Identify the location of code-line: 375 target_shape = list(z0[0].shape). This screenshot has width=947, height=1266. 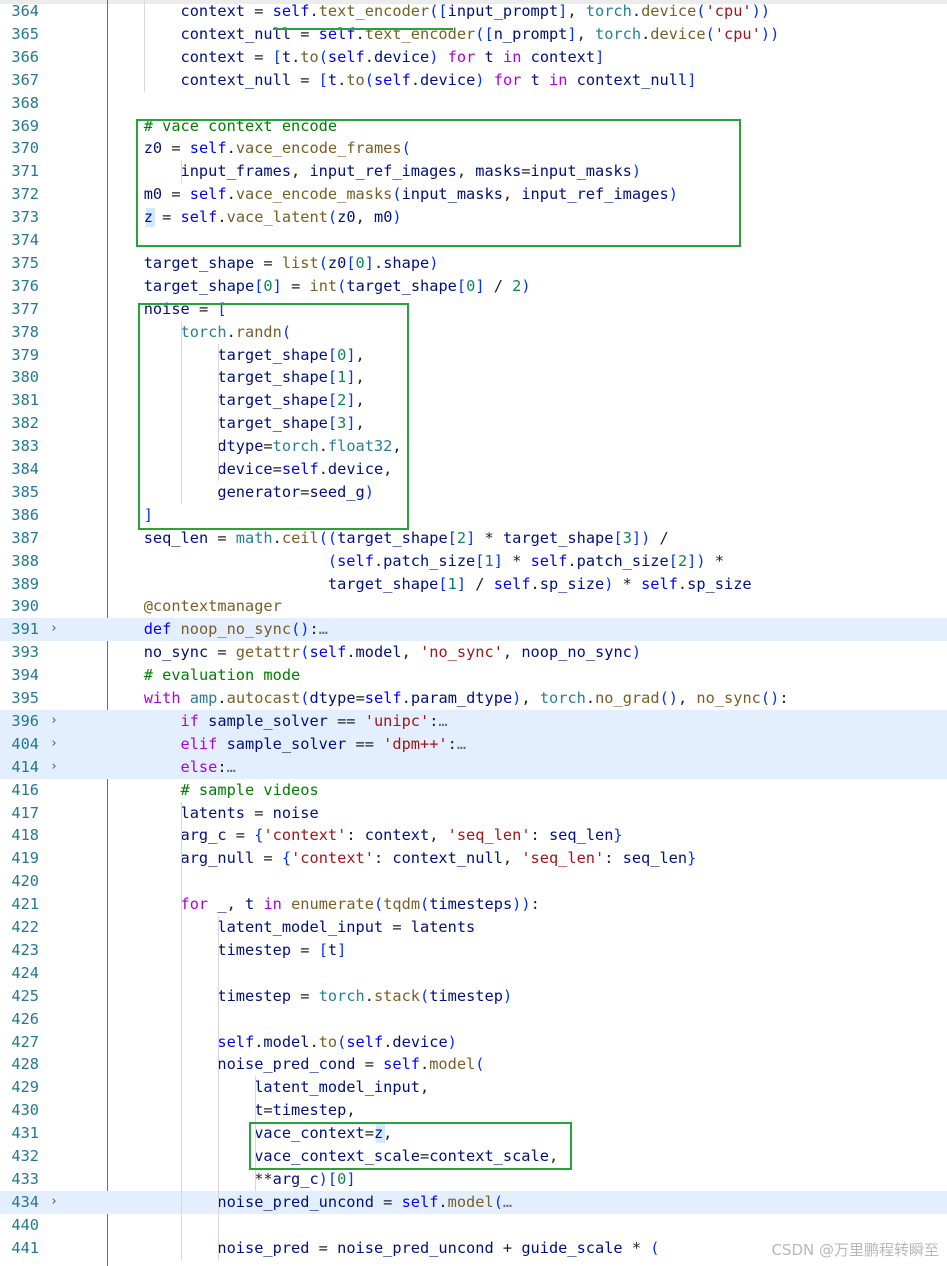
(473, 263).